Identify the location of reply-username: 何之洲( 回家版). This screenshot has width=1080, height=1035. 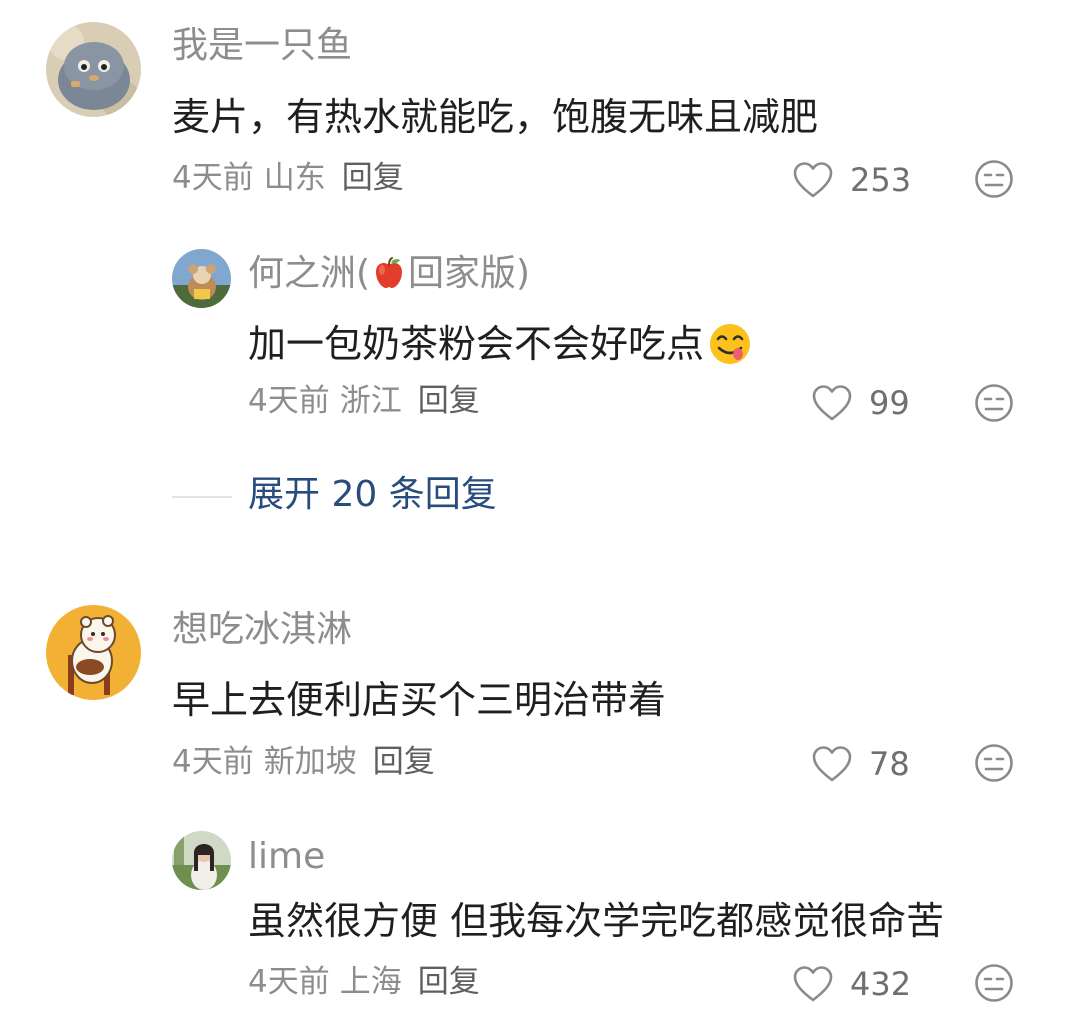
(389, 274).